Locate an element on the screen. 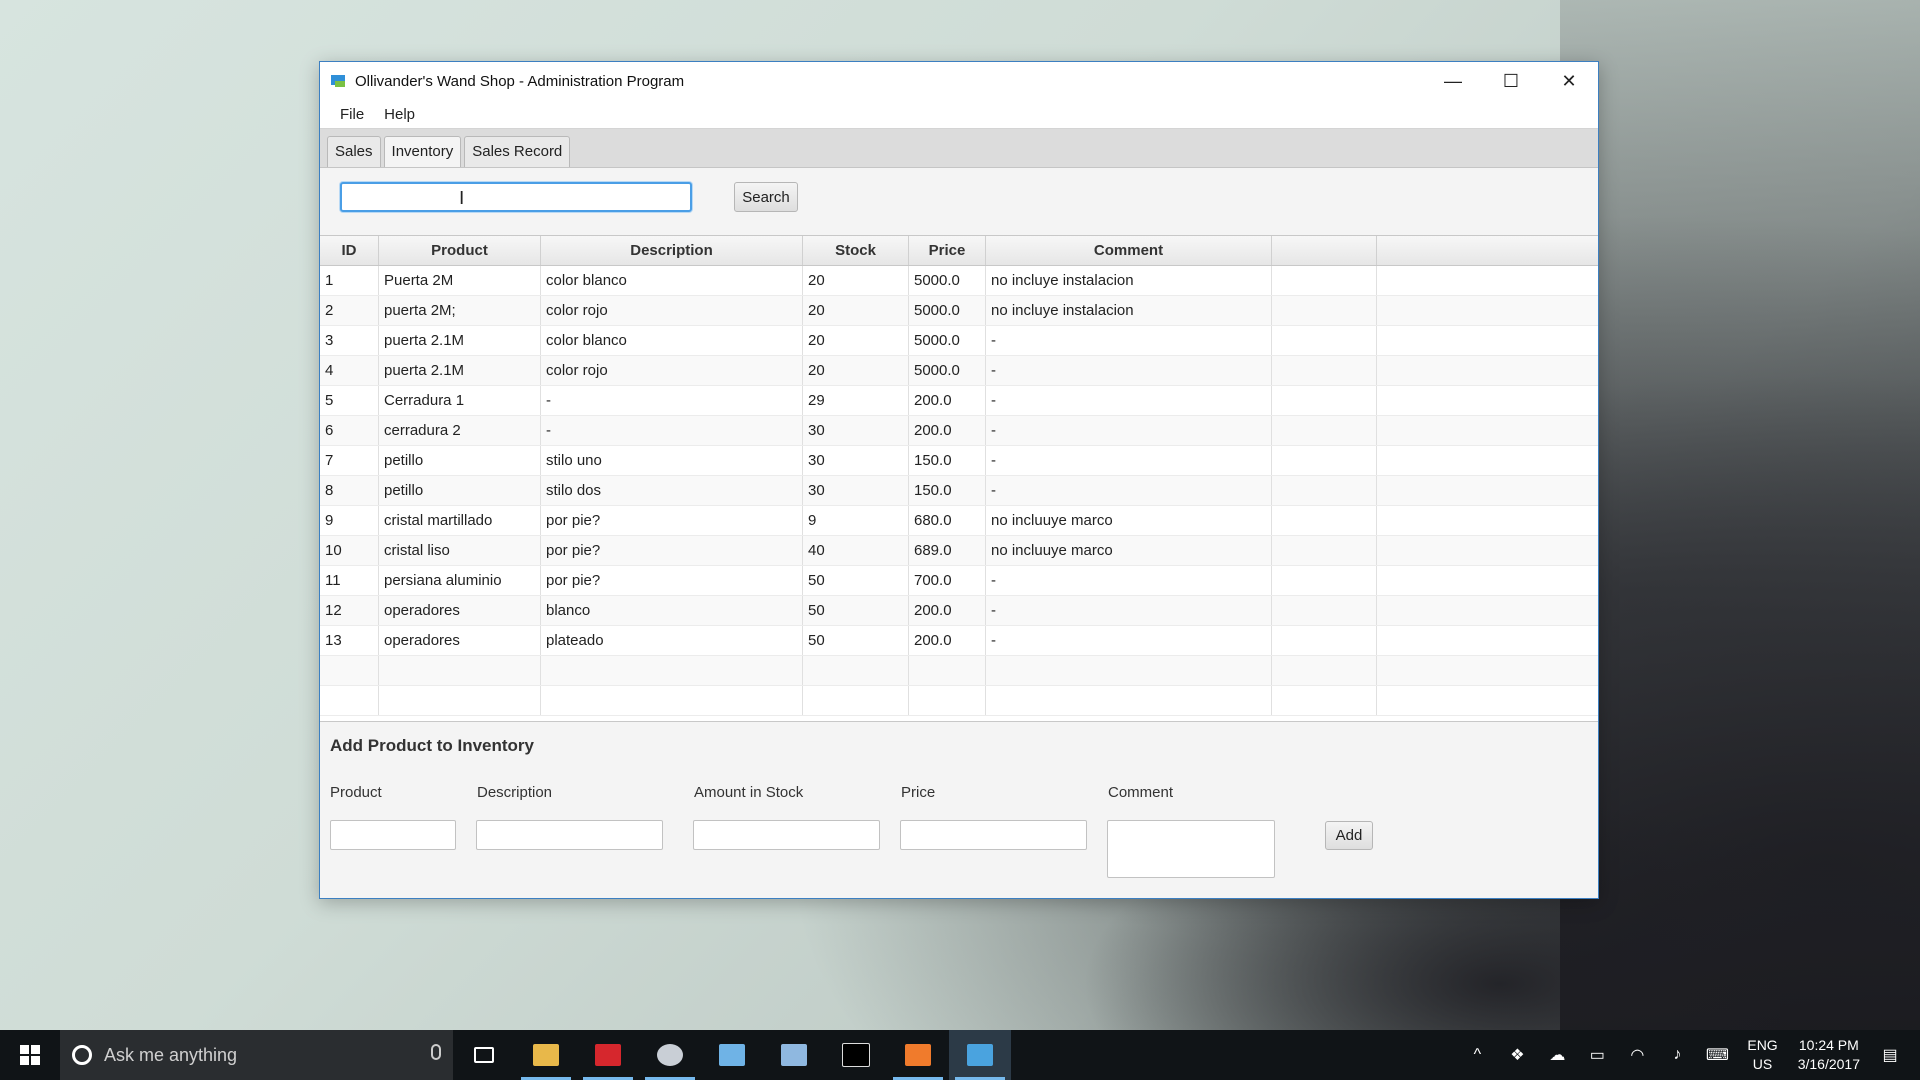 This screenshot has width=1920, height=1080. column-header-price: Price is located at coordinates (947, 250).